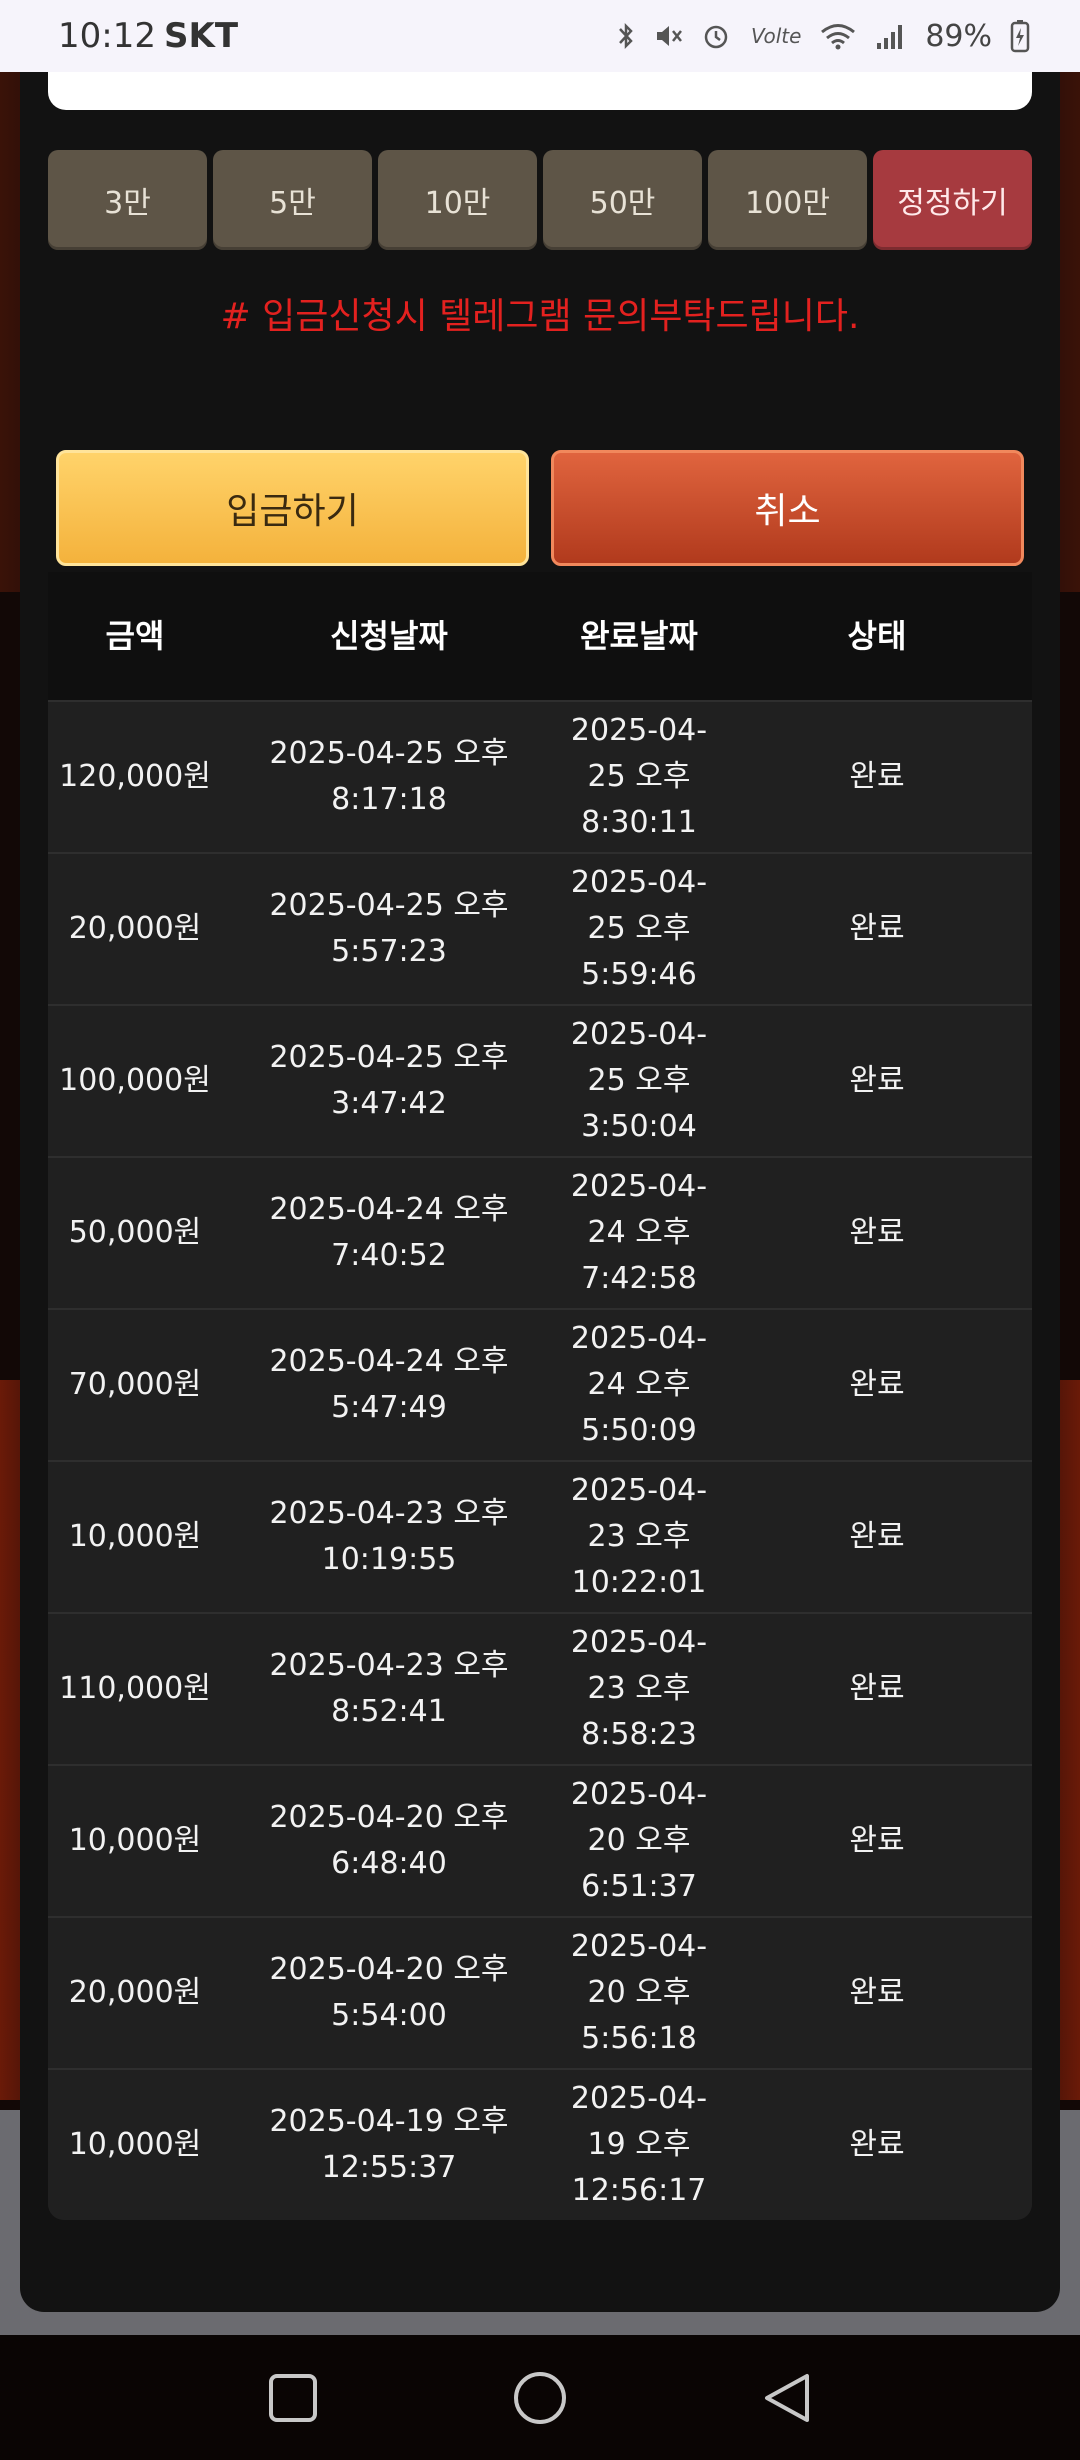 Image resolution: width=1080 pixels, height=2460 pixels. Describe the element at coordinates (389, 928) in the screenshot. I see `row-request-date: 2025-04-25 오후 5:57:23` at that location.